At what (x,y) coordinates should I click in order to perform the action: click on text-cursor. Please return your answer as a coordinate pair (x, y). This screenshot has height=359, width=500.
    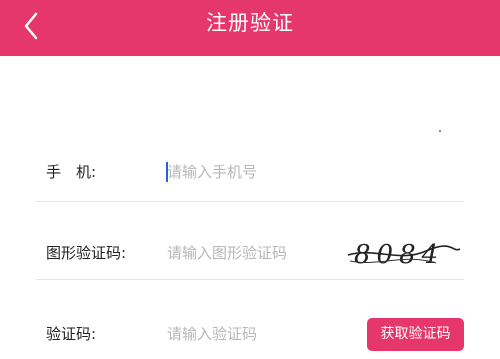
    Looking at the image, I should click on (167, 172).